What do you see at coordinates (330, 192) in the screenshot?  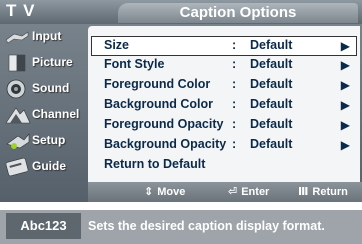 I see `return-label: Return` at bounding box center [330, 192].